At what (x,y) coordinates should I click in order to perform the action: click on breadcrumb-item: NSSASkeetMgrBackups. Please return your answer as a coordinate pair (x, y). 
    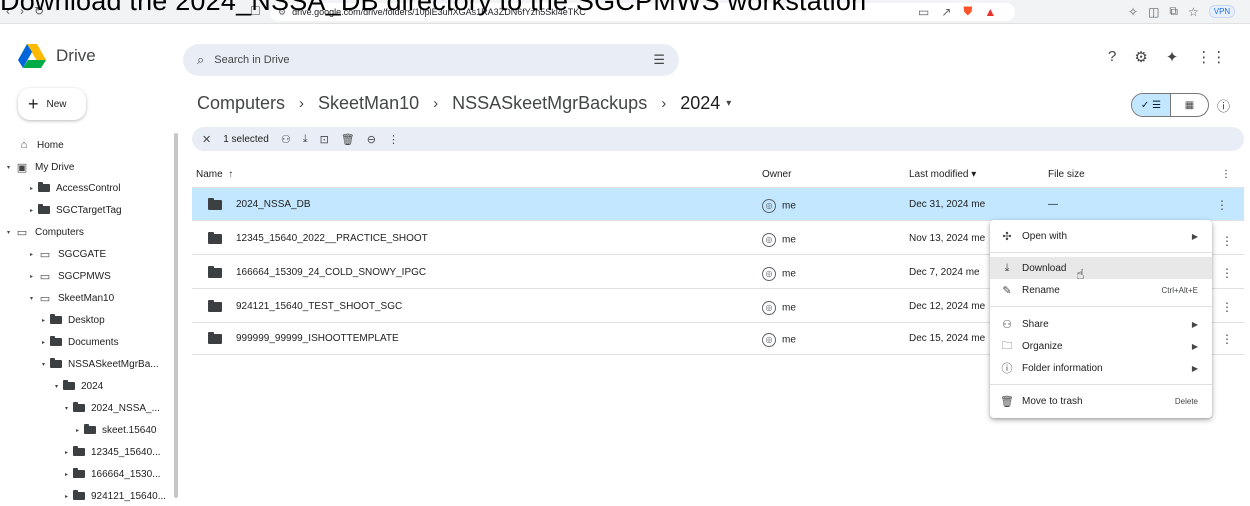
    Looking at the image, I should click on (549, 103).